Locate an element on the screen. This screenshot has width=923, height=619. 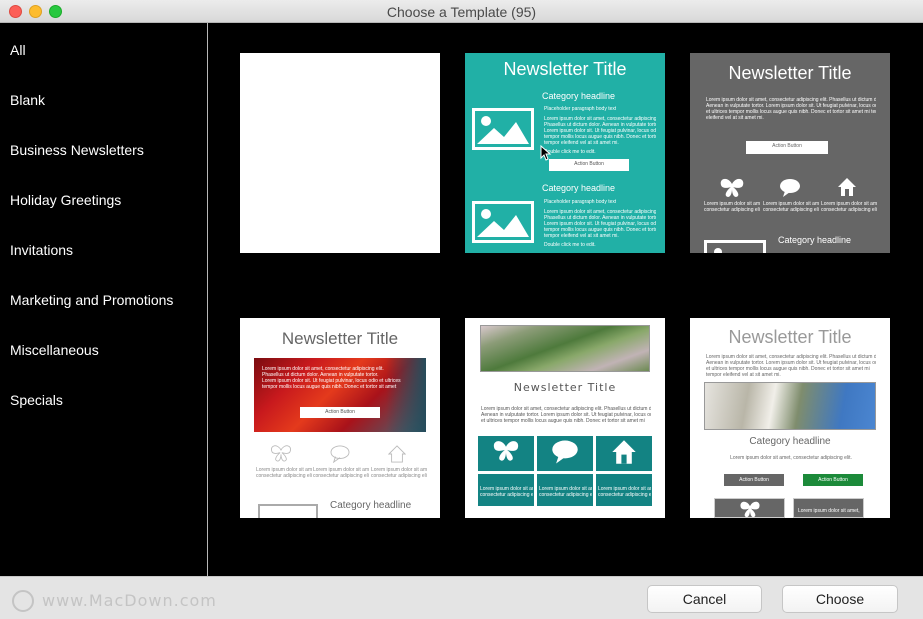
speech-tile is located at coordinates (565, 453).